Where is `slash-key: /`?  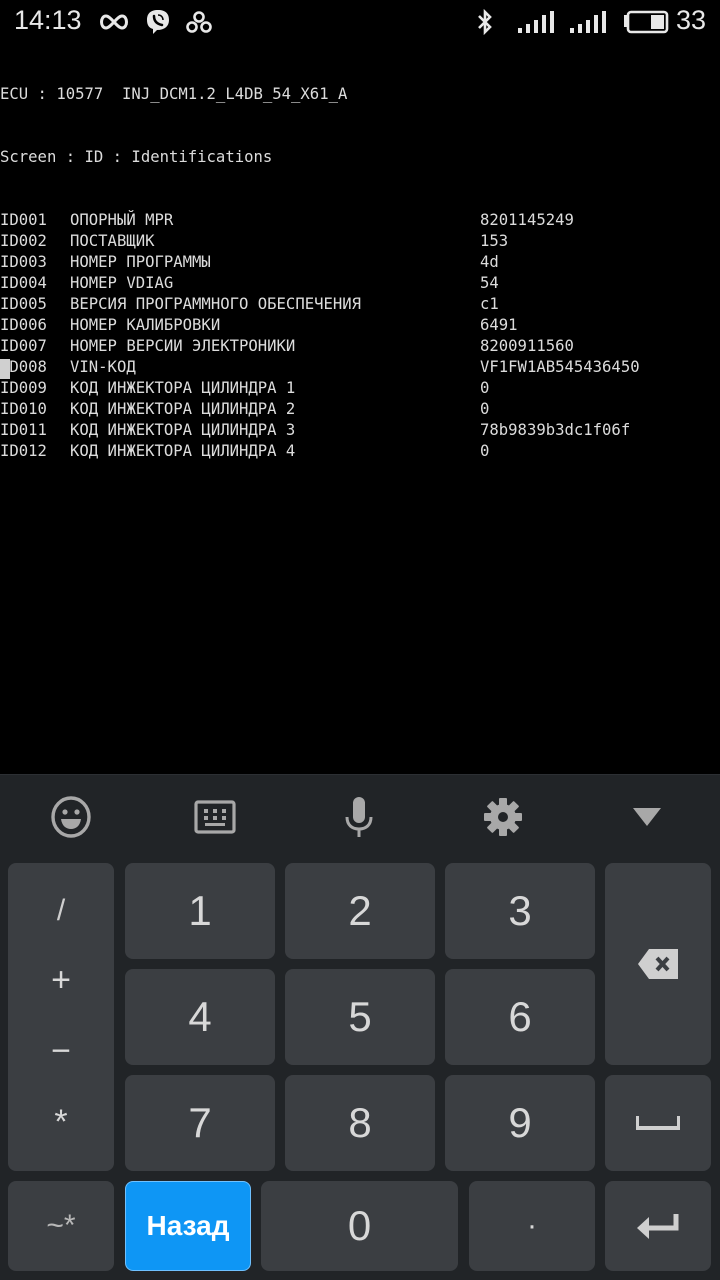
slash-key: / is located at coordinates (61, 910).